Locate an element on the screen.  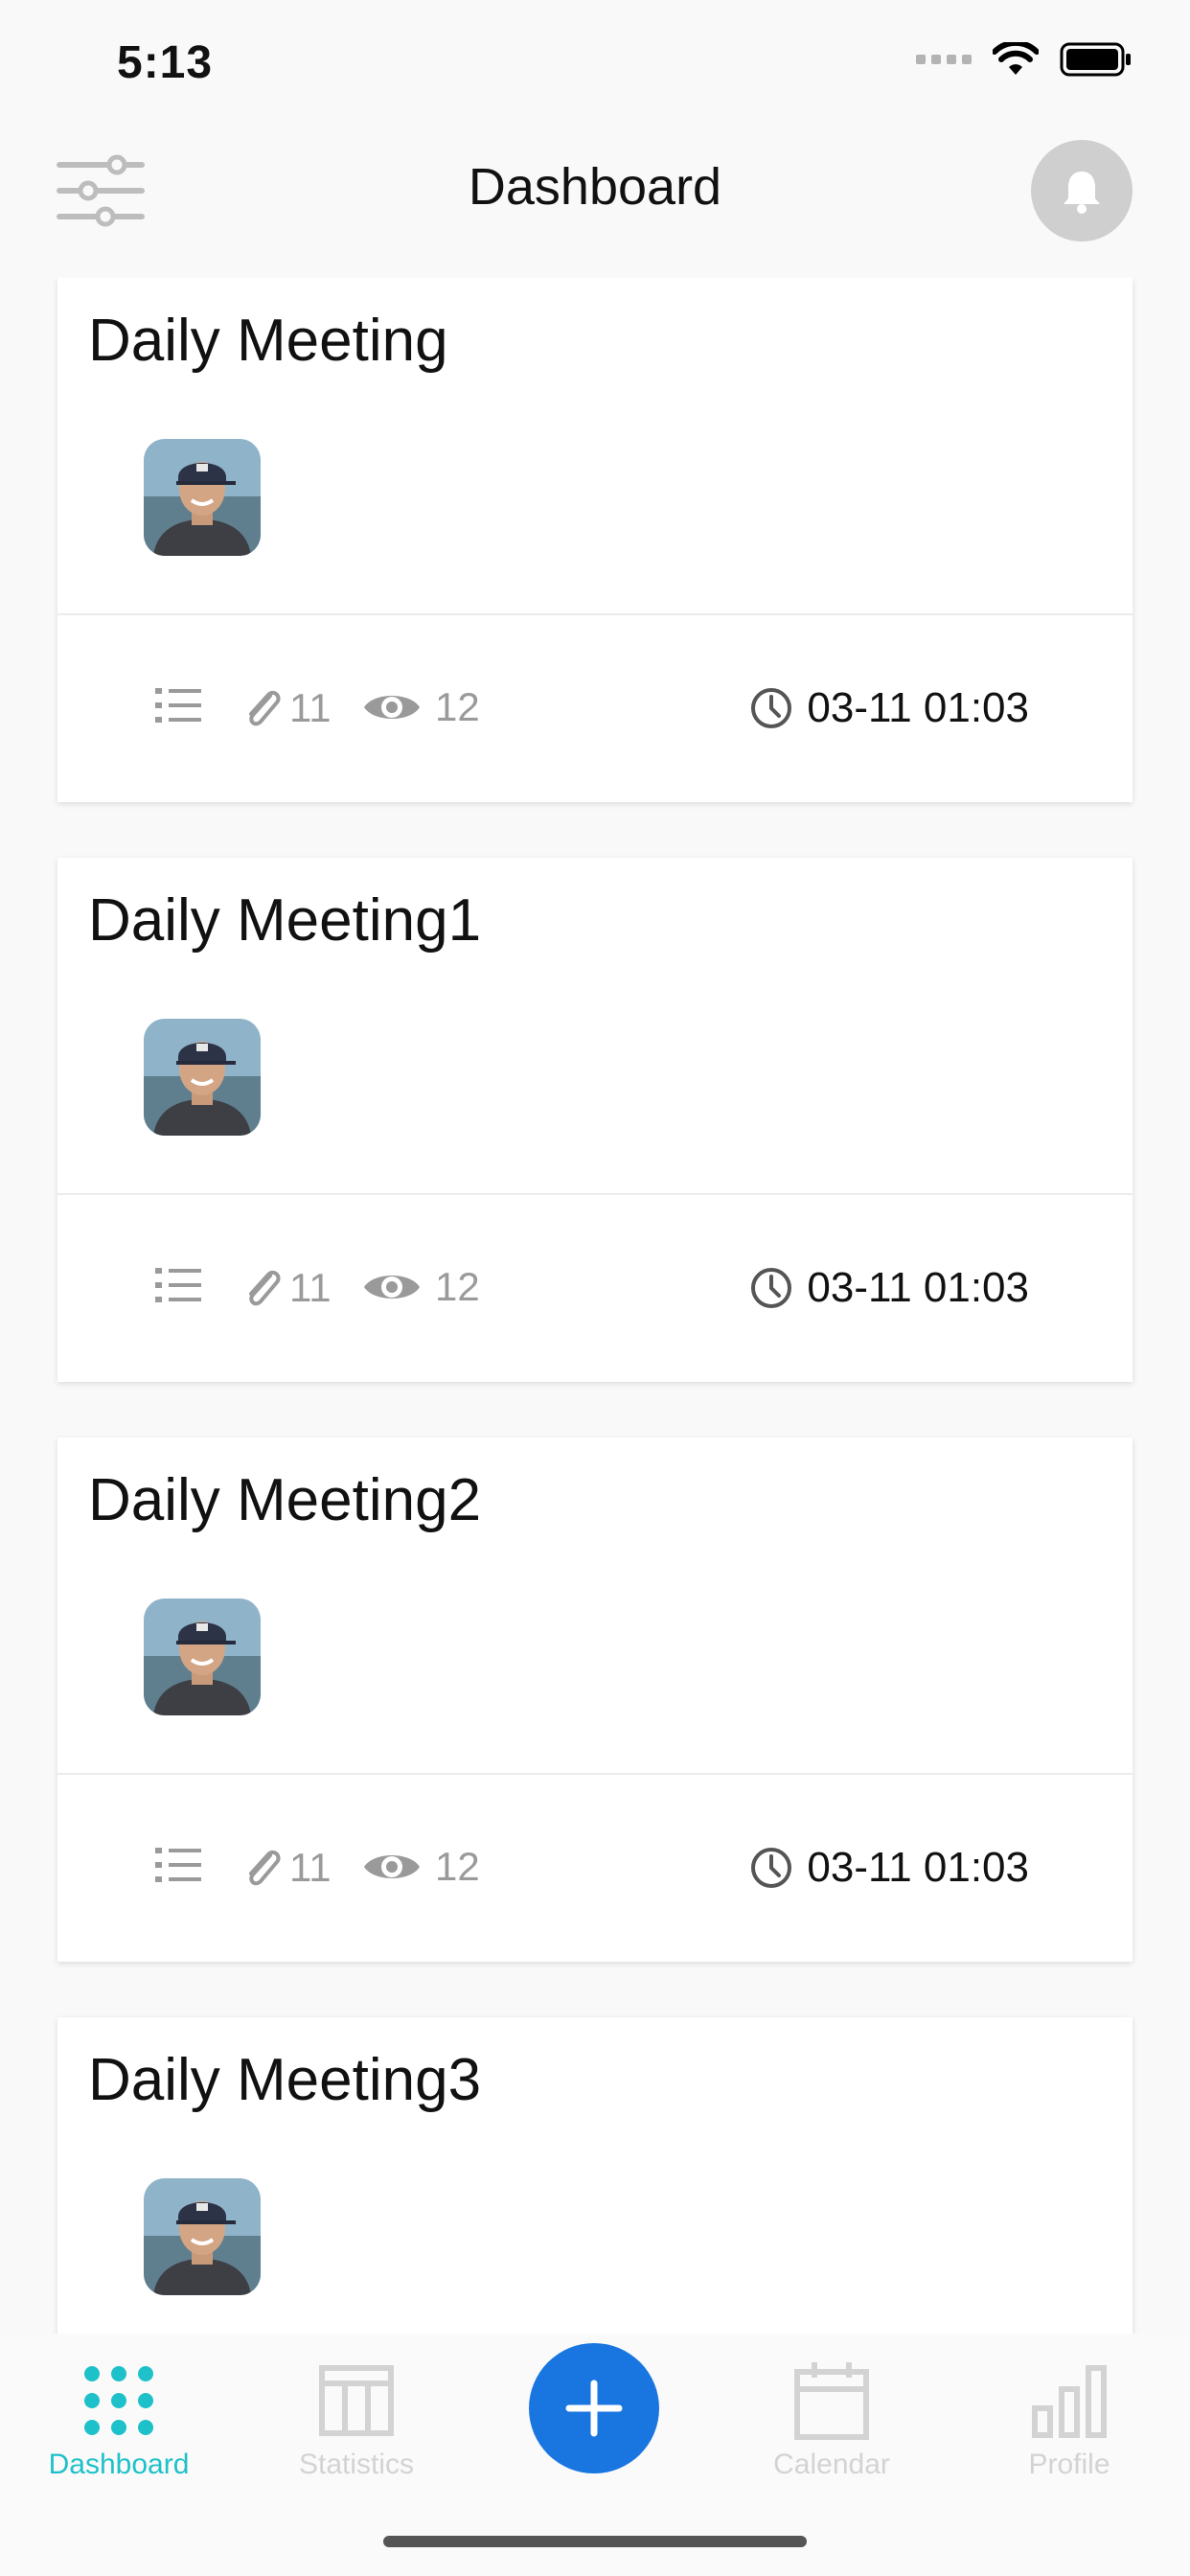
status-time: 5:13 is located at coordinates (166, 63).